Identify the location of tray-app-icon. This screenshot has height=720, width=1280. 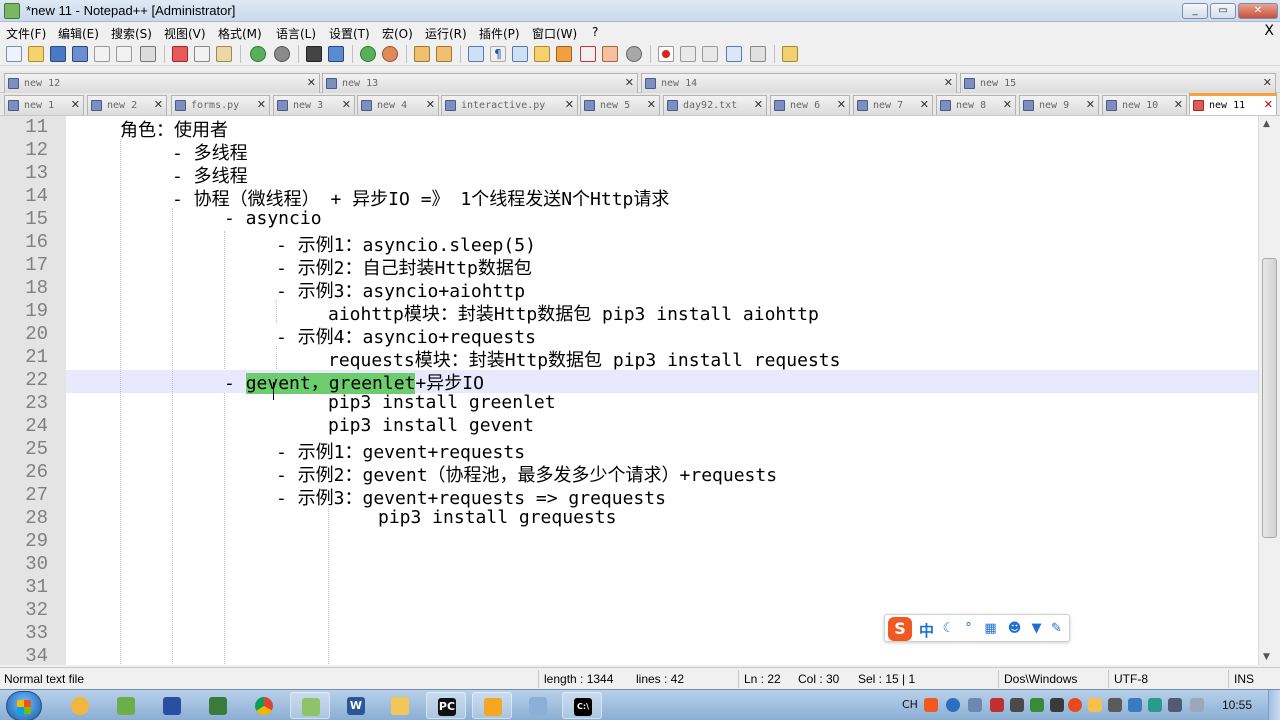
(1037, 705).